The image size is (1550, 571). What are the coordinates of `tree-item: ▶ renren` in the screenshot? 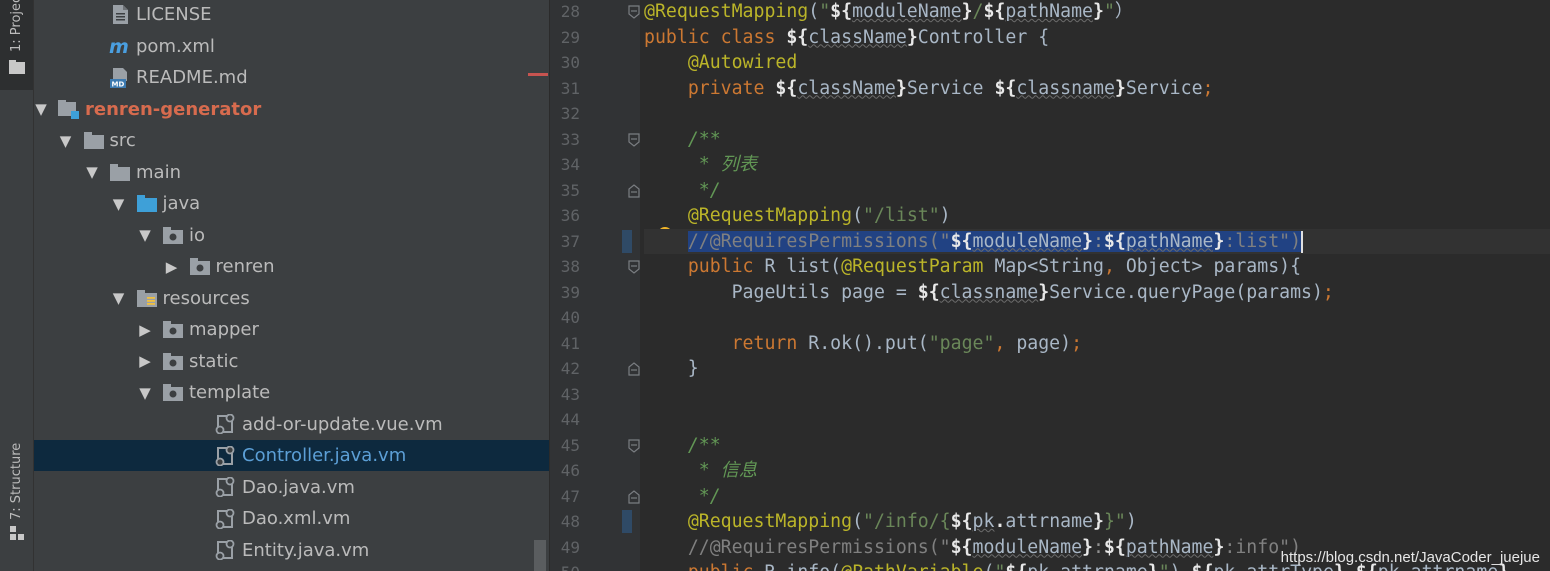 It's located at (291, 266).